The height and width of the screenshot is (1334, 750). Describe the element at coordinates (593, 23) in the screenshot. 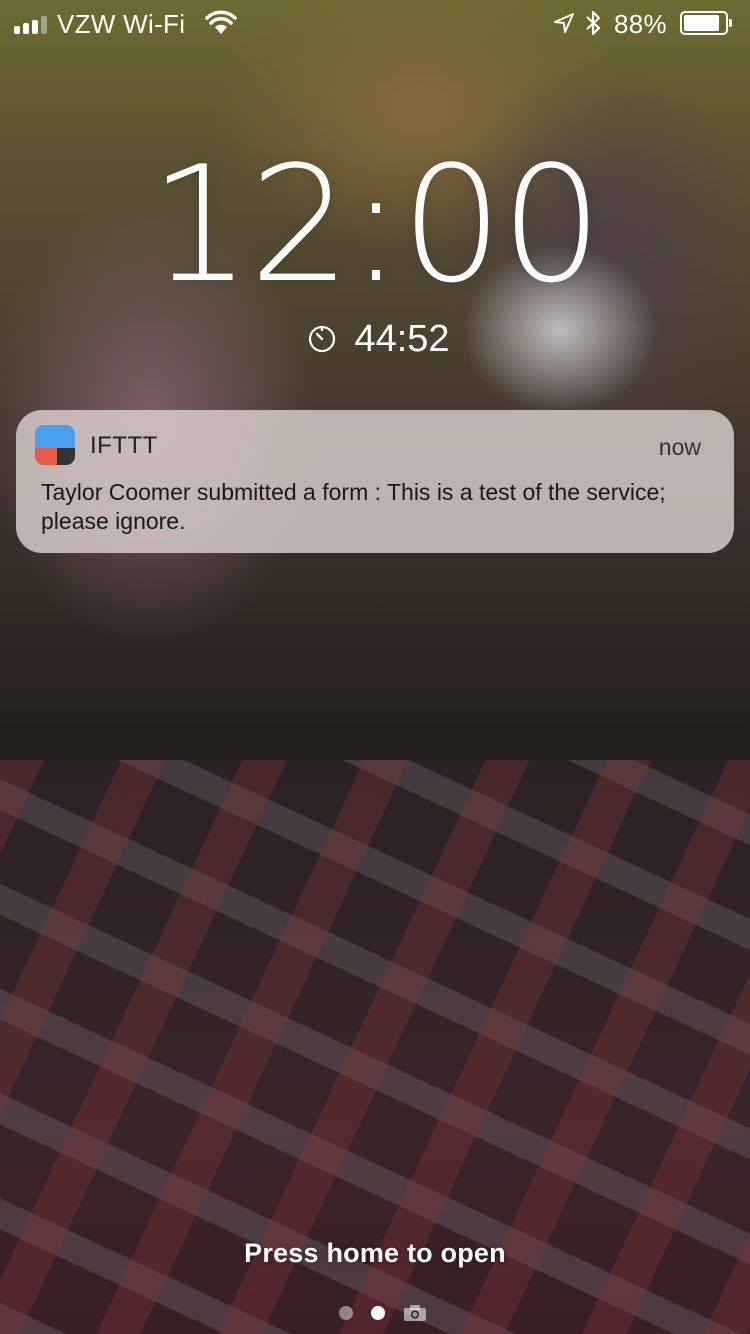

I see `bluetooth-icon` at that location.